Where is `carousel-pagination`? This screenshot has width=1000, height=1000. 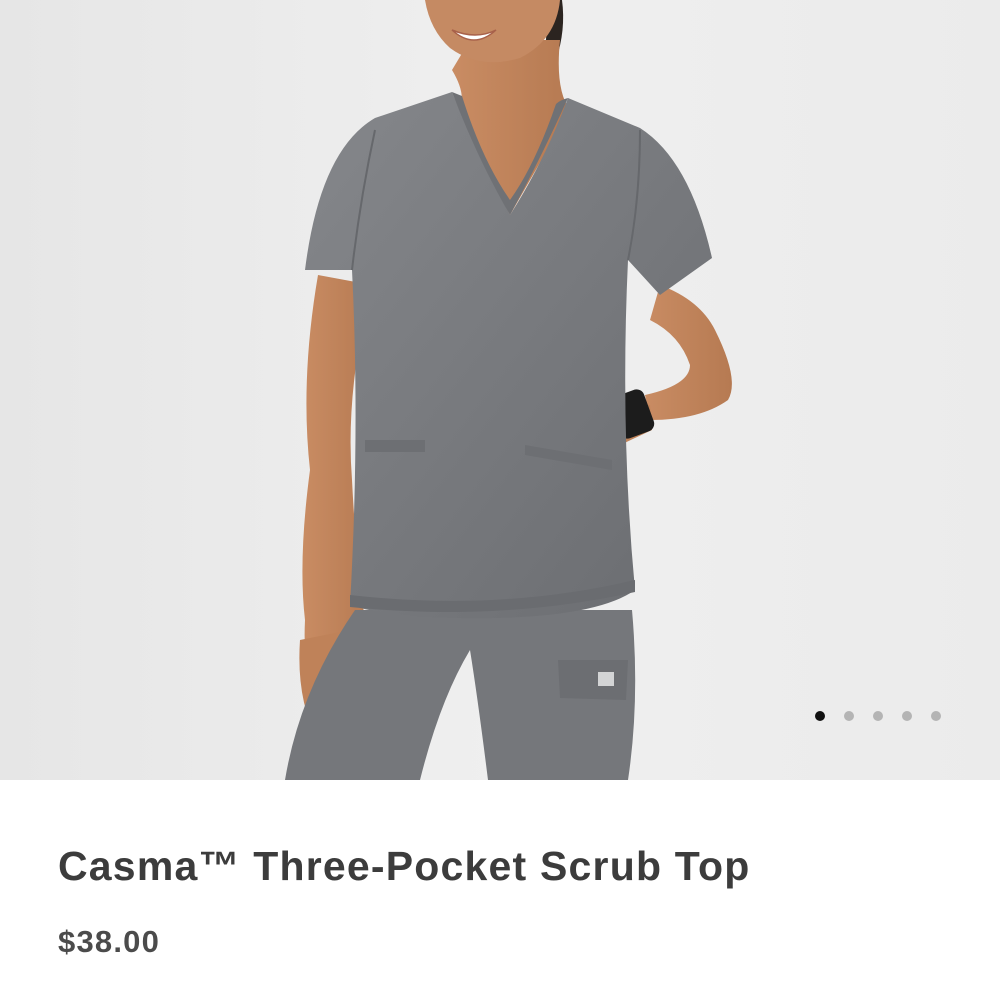 carousel-pagination is located at coordinates (878, 716).